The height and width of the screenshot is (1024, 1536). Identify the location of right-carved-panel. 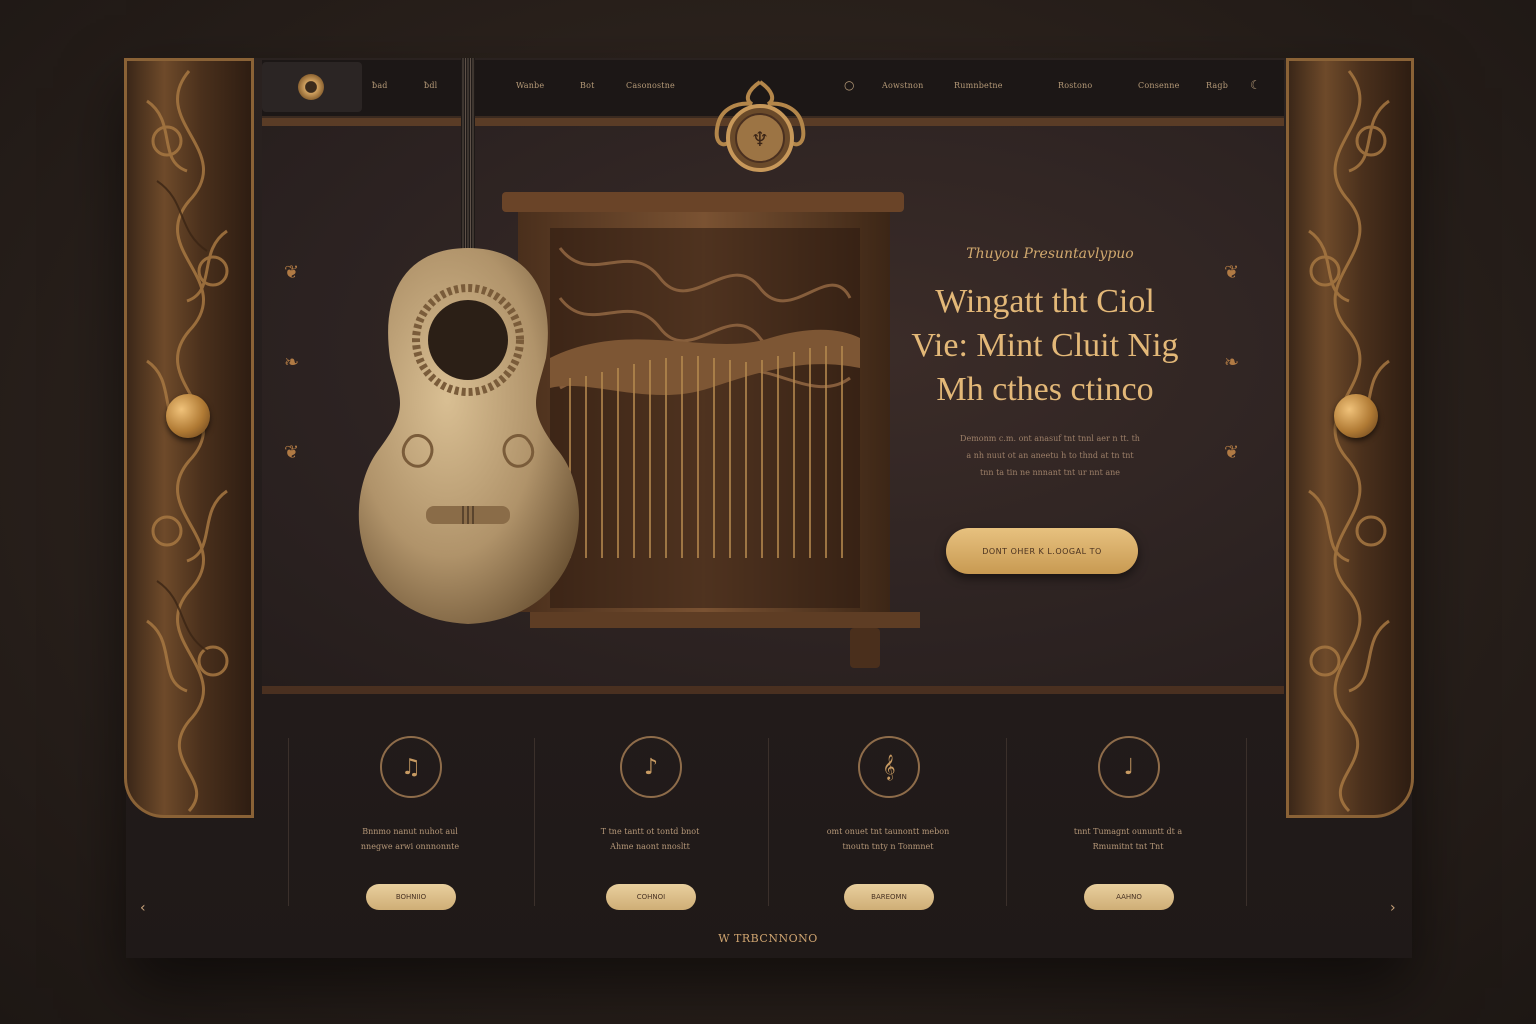
(1350, 438).